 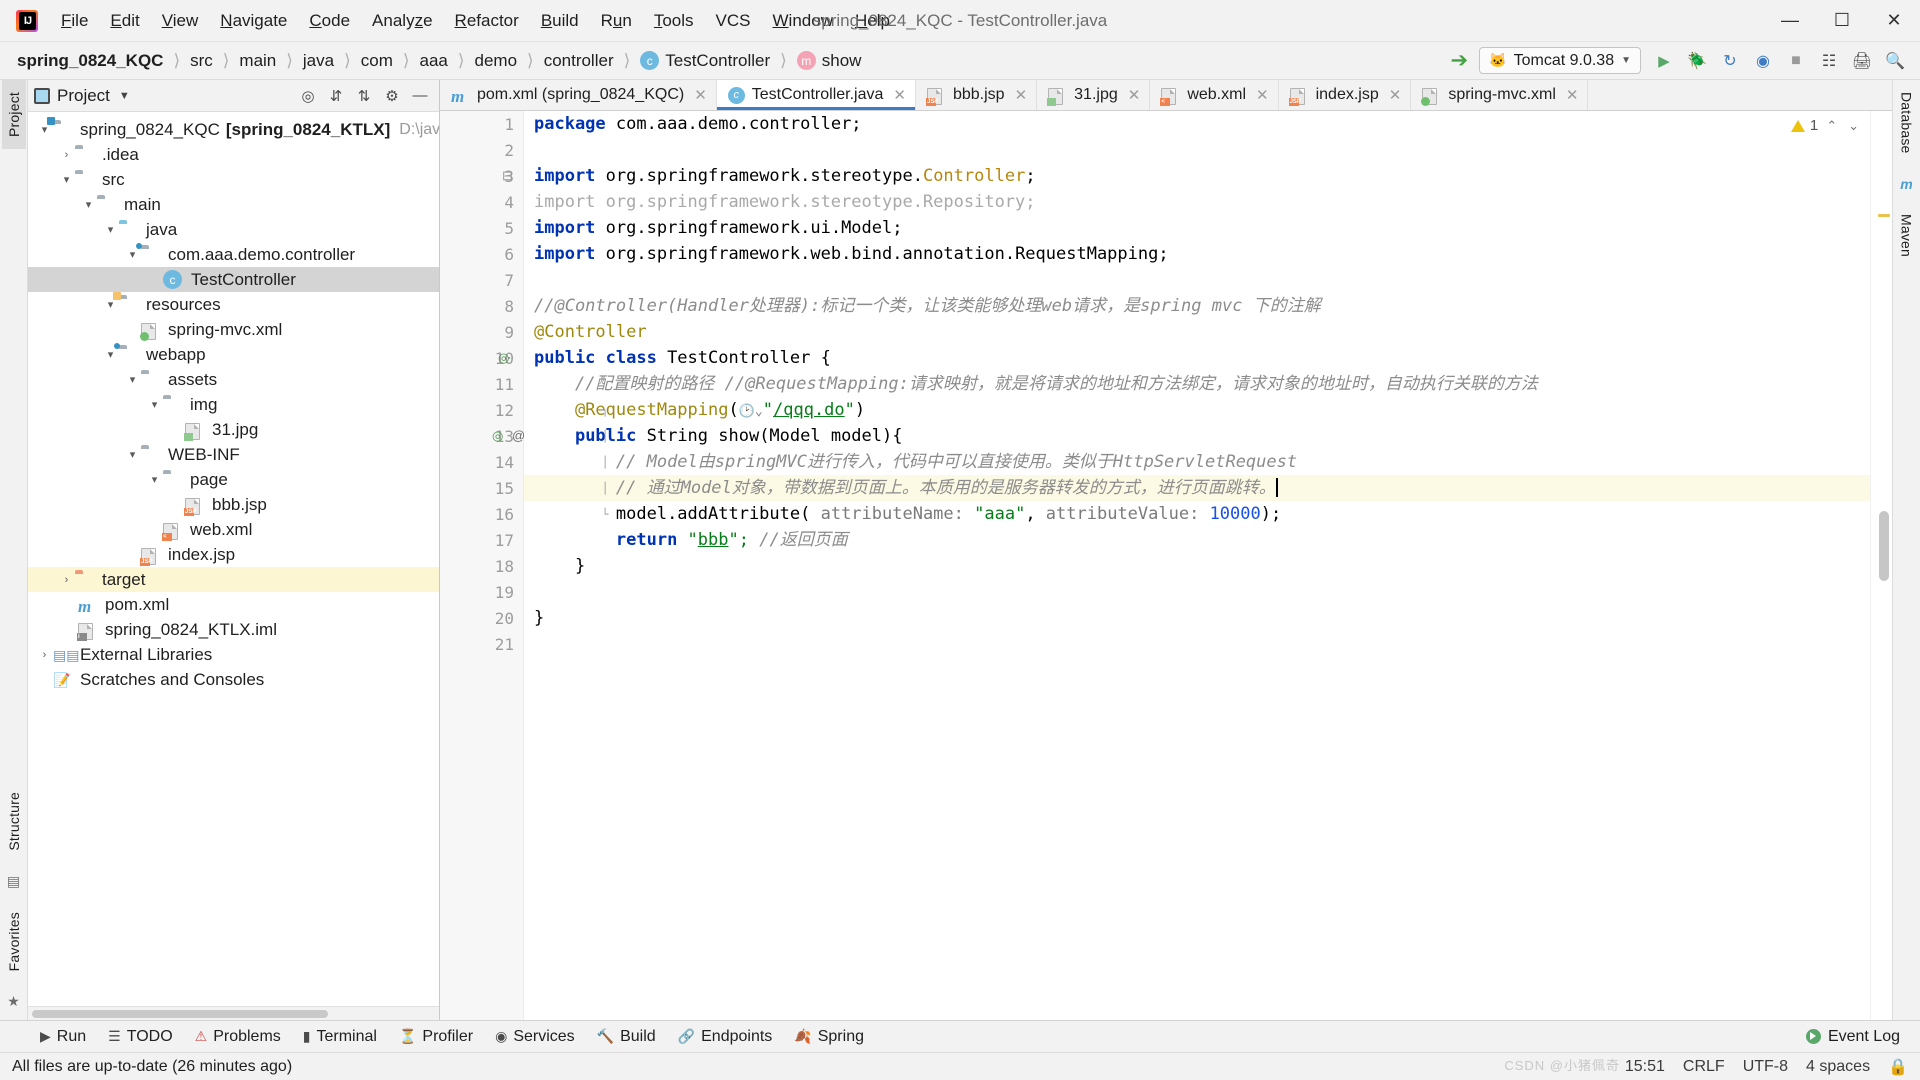 What do you see at coordinates (233, 454) in the screenshot?
I see `tree-item-web-inf: ▾ WEB-INF` at bounding box center [233, 454].